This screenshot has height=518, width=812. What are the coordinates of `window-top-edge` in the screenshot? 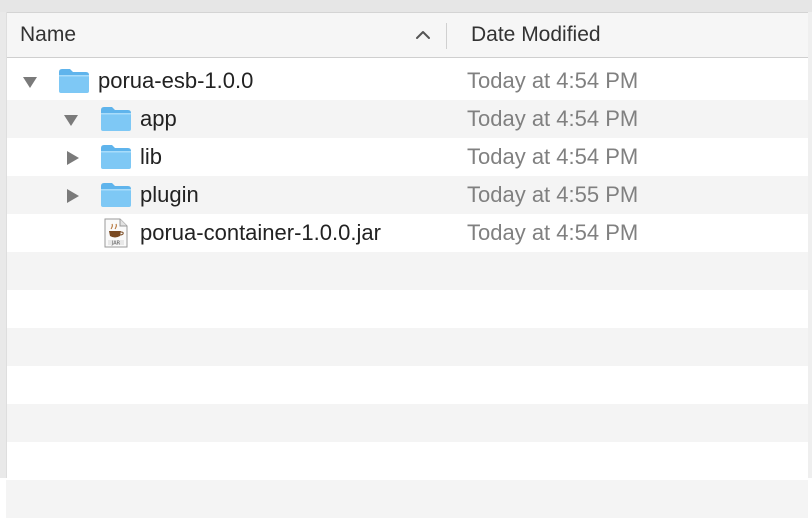 It's located at (406, 6).